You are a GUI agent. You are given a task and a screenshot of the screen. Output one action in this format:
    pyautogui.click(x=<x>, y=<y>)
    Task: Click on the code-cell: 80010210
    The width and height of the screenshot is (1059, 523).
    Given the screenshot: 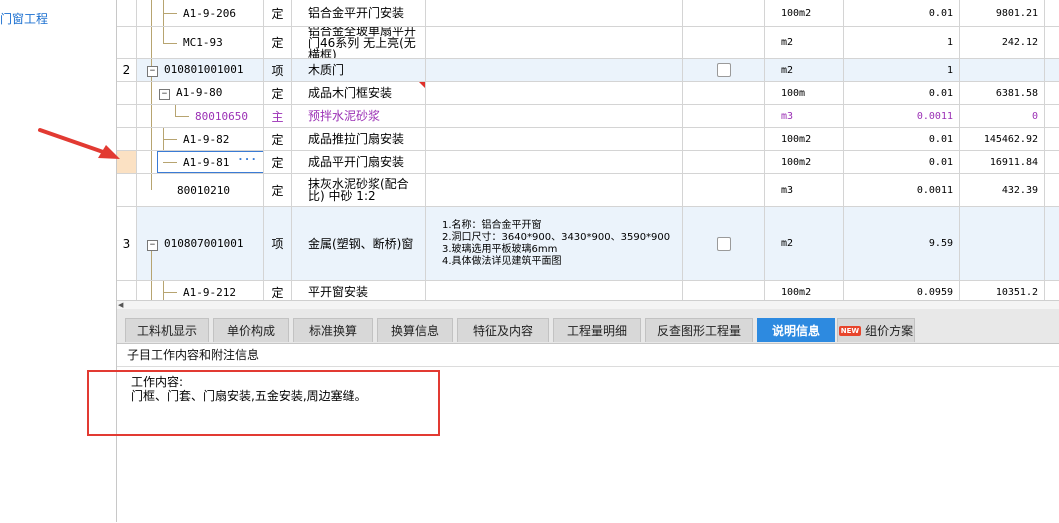 What is the action you would take?
    pyautogui.click(x=200, y=190)
    